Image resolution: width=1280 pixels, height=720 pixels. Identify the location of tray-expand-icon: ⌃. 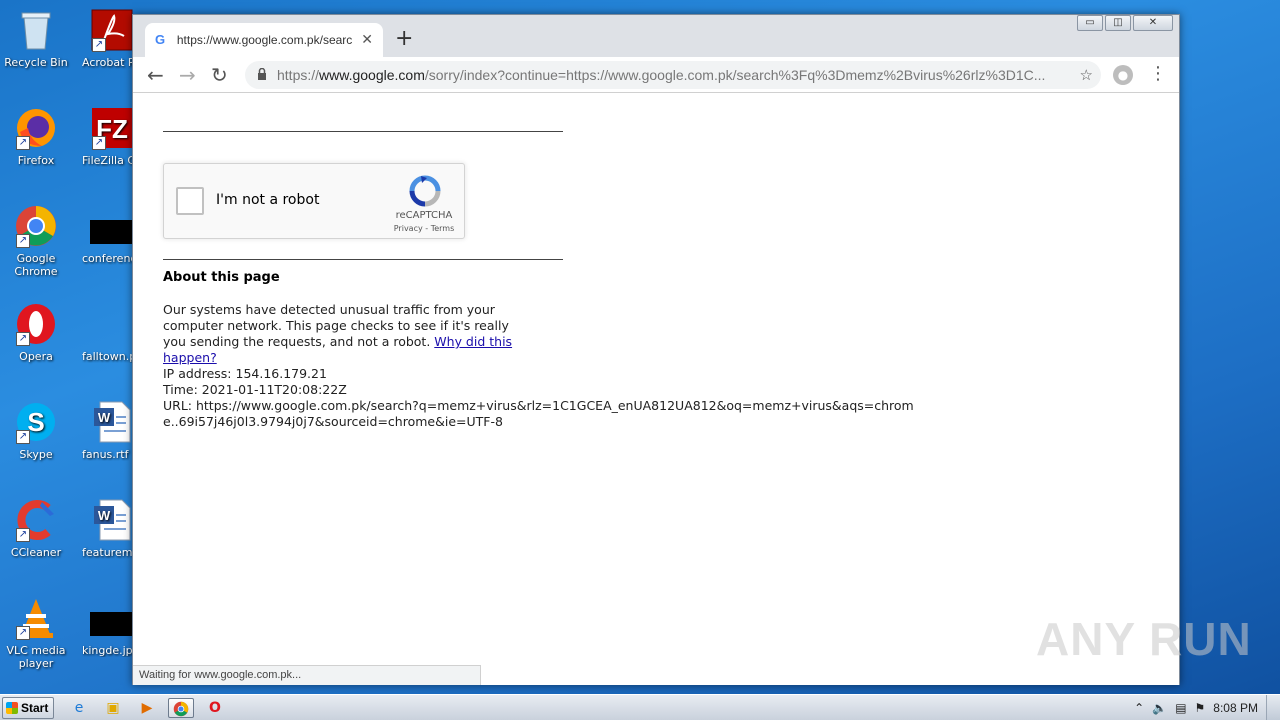
(1139, 708).